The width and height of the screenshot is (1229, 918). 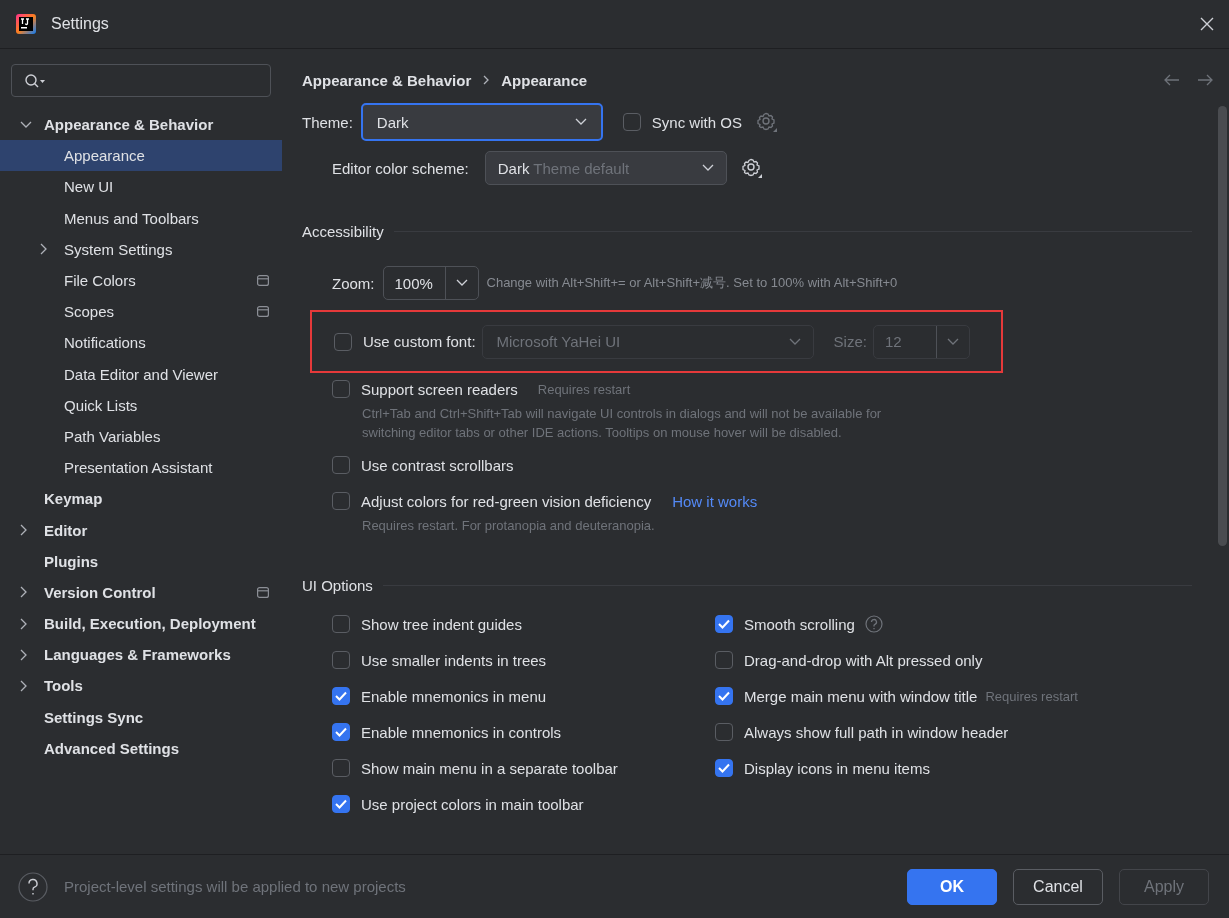 I want to click on breadcrumb-item: Appearance & Behavior, so click(x=387, y=80).